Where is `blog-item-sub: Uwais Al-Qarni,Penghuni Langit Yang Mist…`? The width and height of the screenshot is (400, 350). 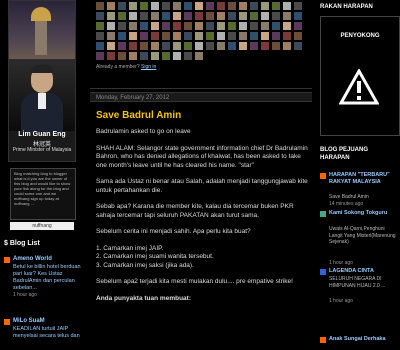
blog-item-sub: Uwais Al-Qarni,Penghuni Langit Yang Mist… is located at coordinates (363, 236).